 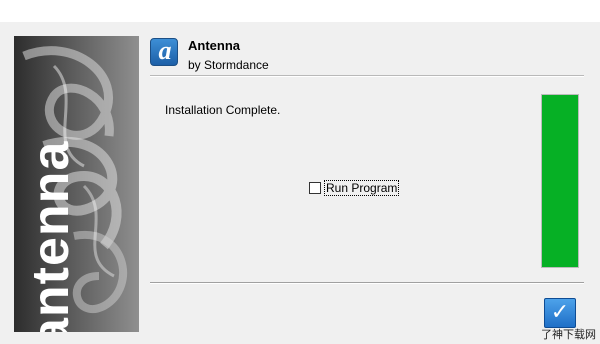 I want to click on checkmark-icon: ✓, so click(x=560, y=312).